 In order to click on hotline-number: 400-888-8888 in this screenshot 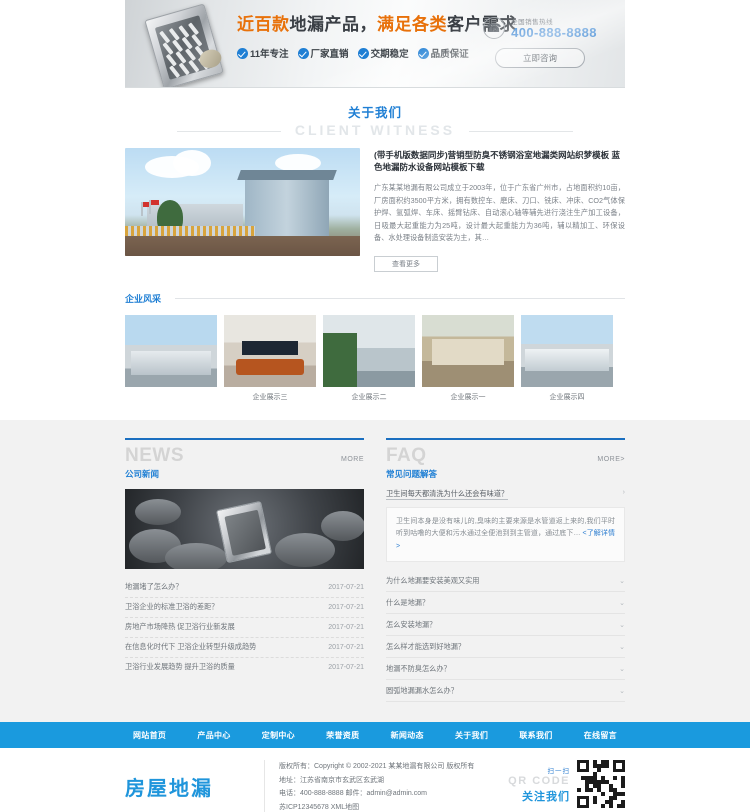, I will do `click(554, 32)`.